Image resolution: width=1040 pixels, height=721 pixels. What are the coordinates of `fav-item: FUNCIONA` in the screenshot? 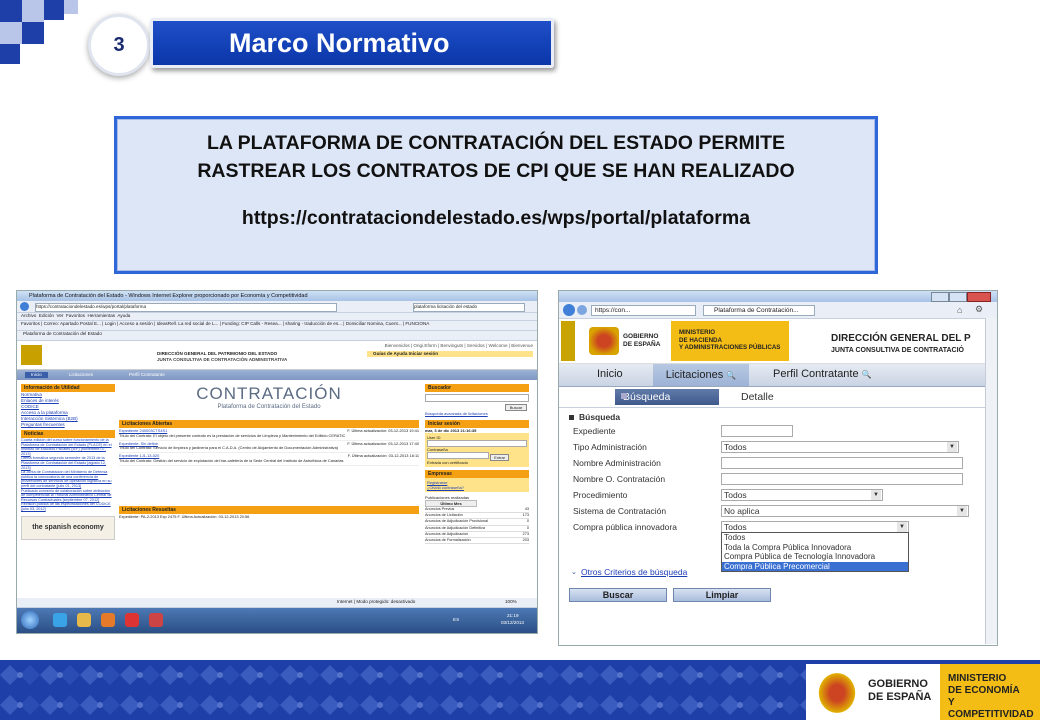 It's located at (417, 323).